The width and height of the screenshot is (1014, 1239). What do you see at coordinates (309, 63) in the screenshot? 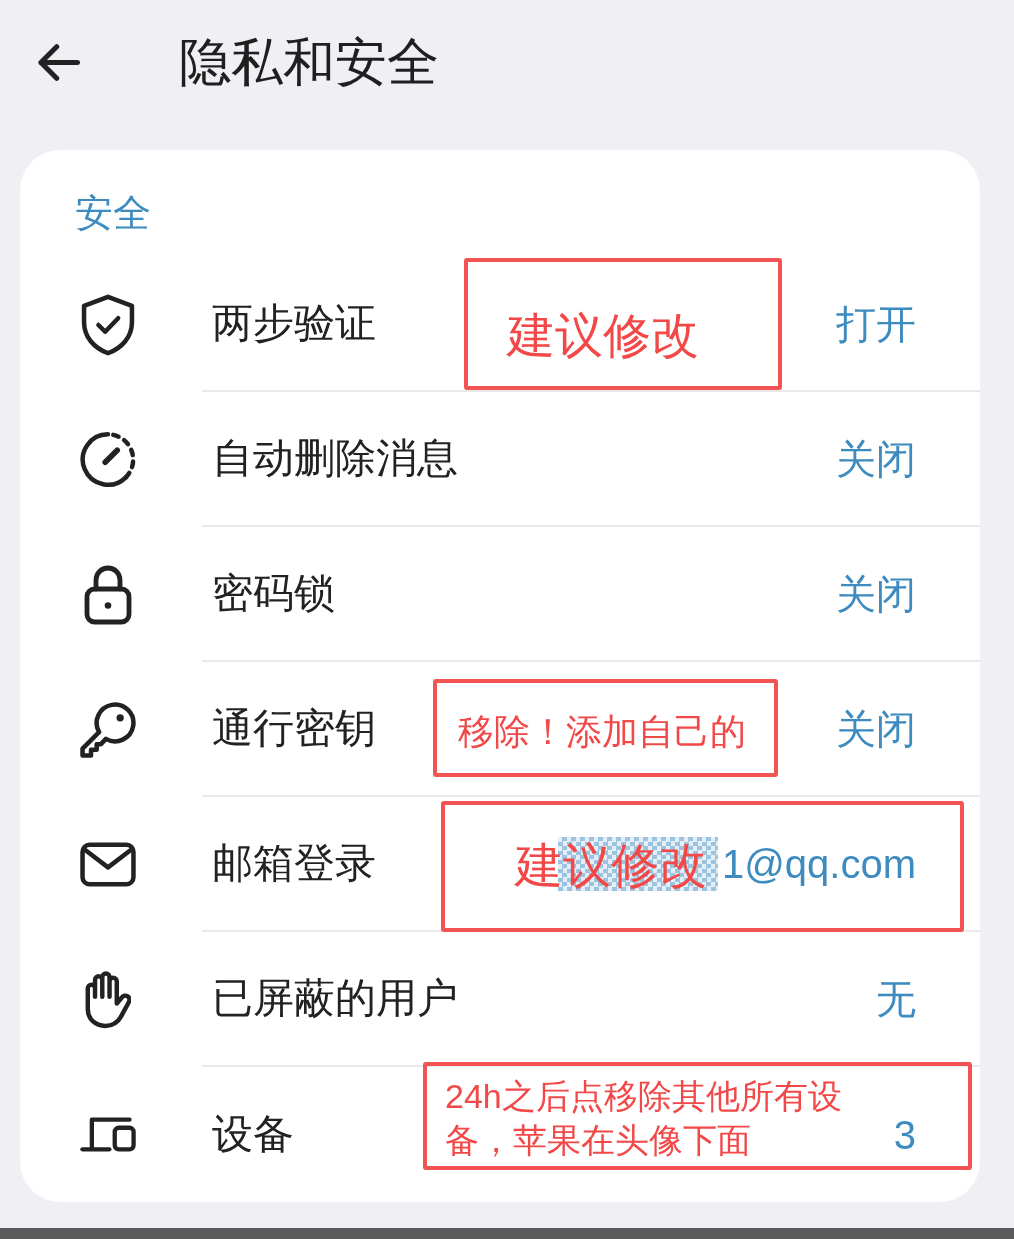
I see `page-title: 隐私和安全` at bounding box center [309, 63].